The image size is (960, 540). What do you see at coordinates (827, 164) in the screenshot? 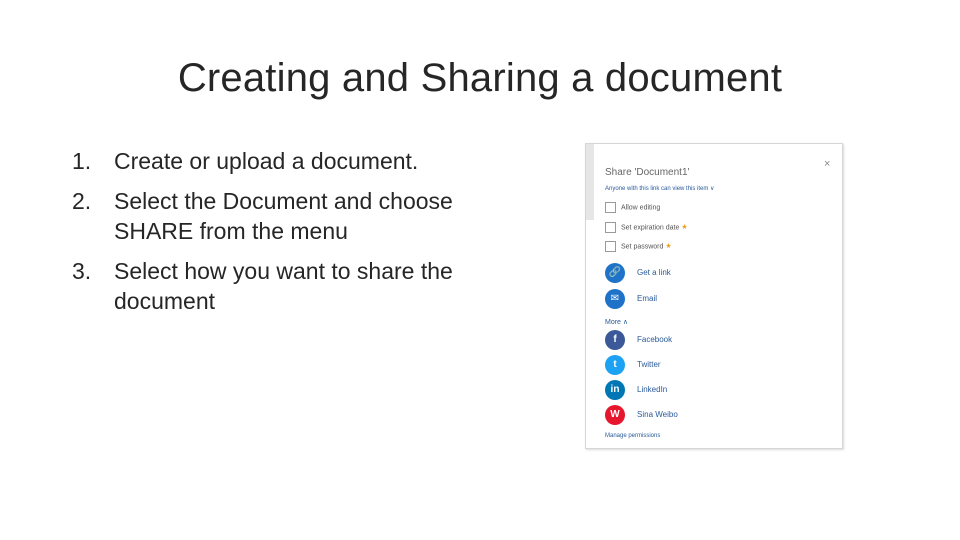
I see `close-icon: ×` at bounding box center [827, 164].